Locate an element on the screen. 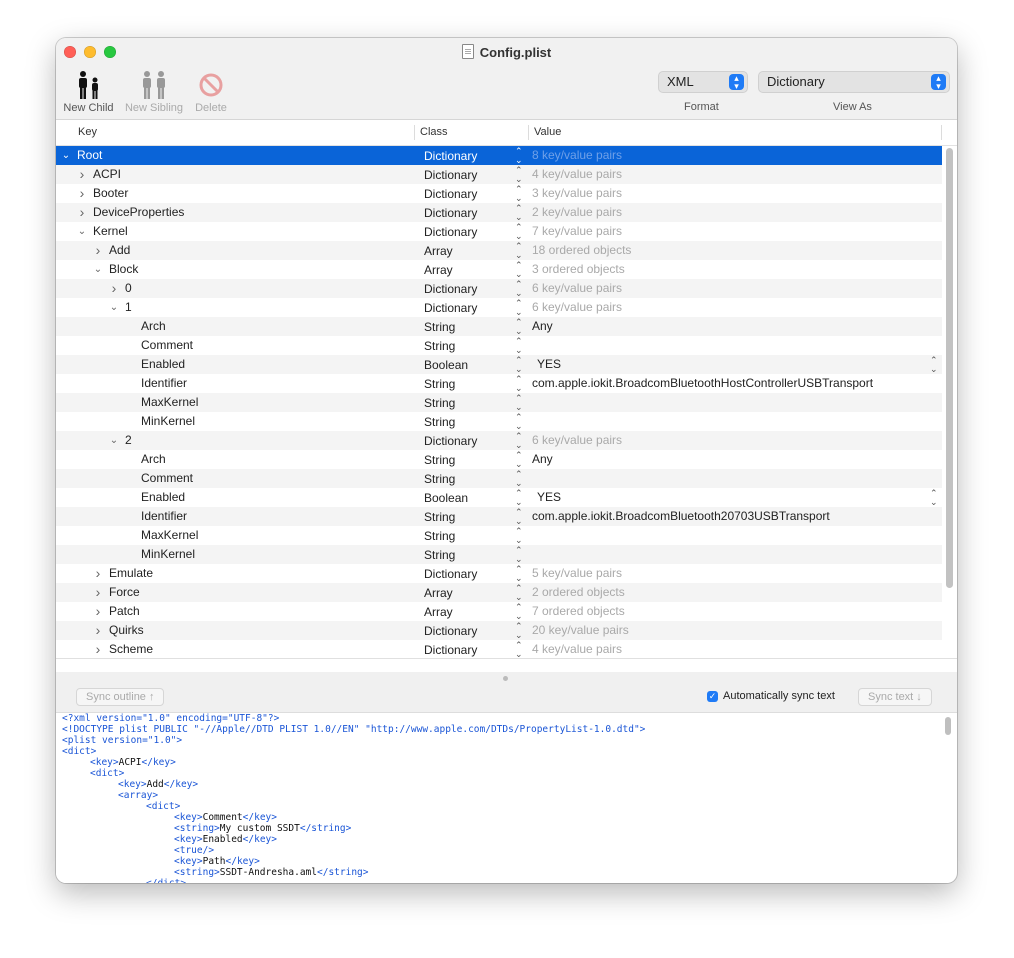 The image size is (1014, 958). outline-row: › Scheme Dictionary ⌃ ⌄ 4 key/value pairs is located at coordinates (499, 649).